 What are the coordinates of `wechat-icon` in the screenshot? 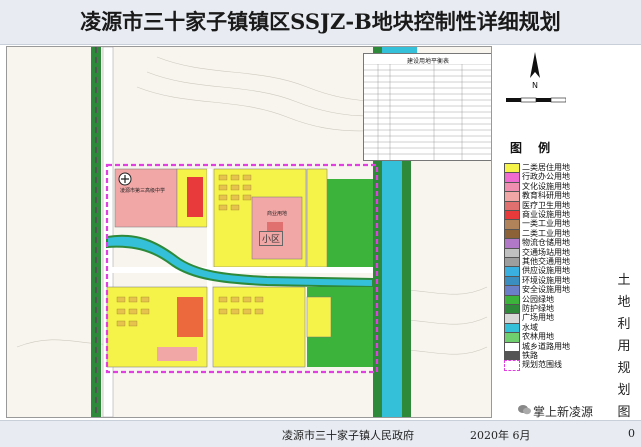 It's located at (524, 410).